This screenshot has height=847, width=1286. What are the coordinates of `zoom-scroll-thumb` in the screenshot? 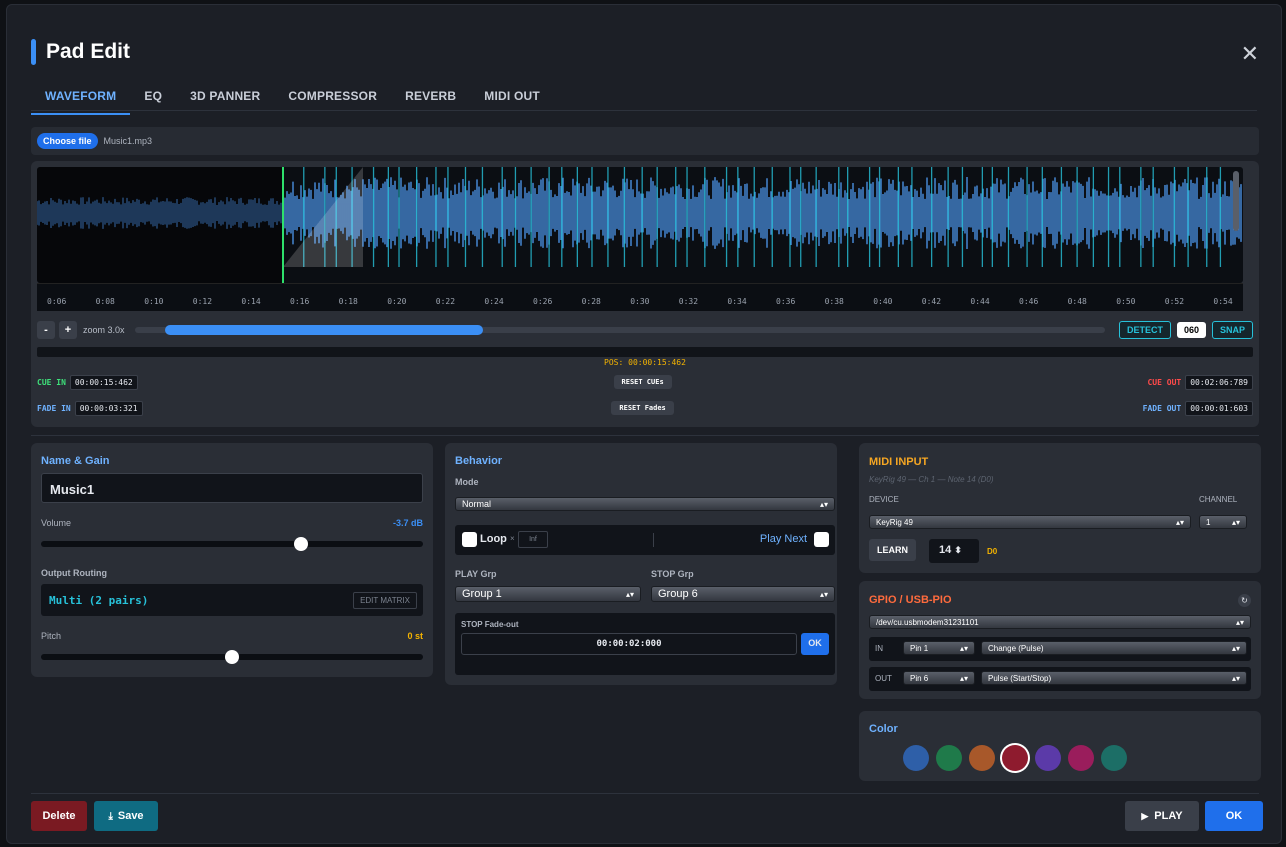 It's located at (323, 330).